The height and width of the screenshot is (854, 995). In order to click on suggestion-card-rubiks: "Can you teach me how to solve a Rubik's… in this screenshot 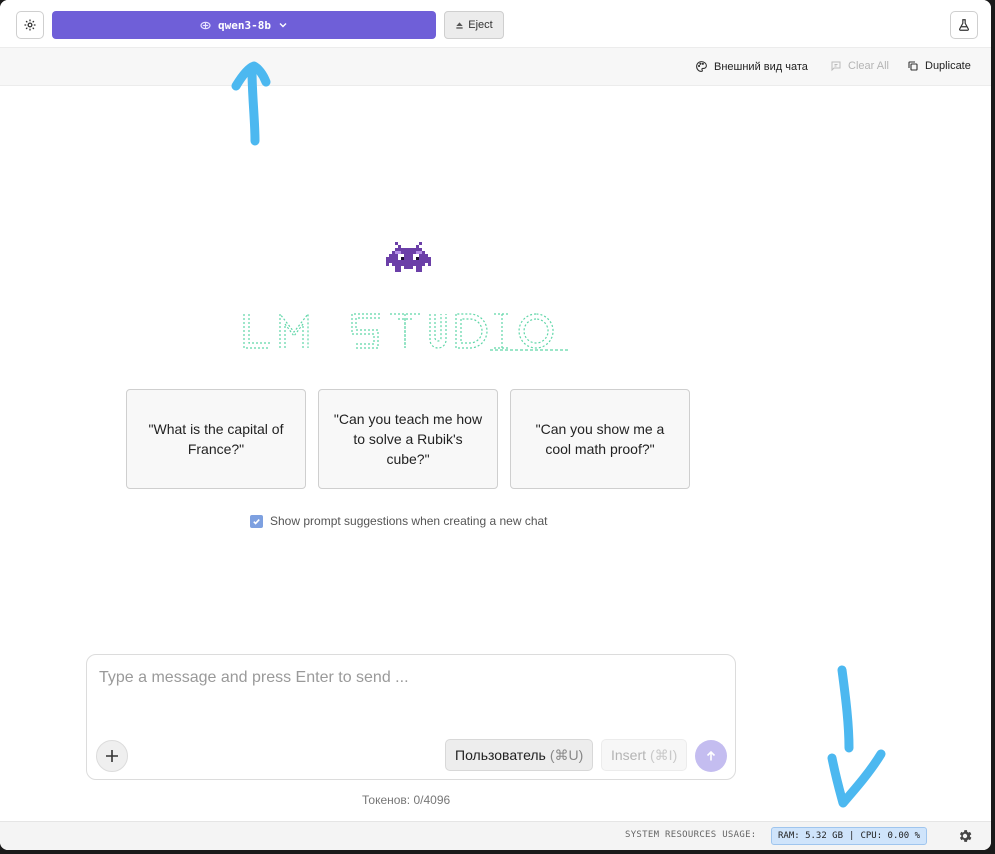, I will do `click(408, 439)`.